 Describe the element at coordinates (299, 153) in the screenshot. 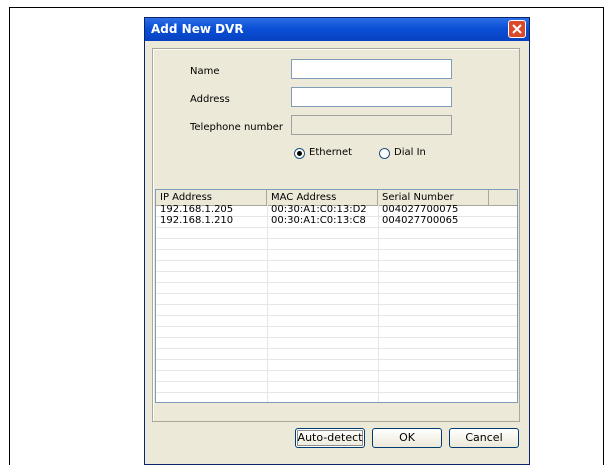

I see `ethernet-radio` at that location.